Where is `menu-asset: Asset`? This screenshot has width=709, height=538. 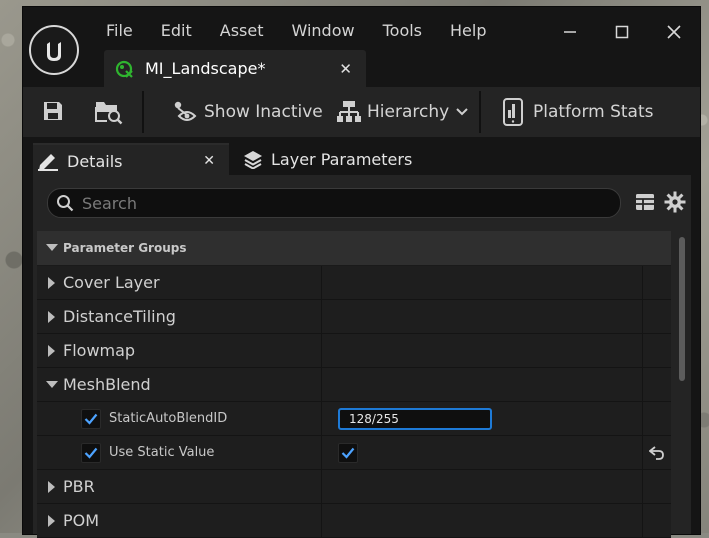 menu-asset: Asset is located at coordinates (242, 30).